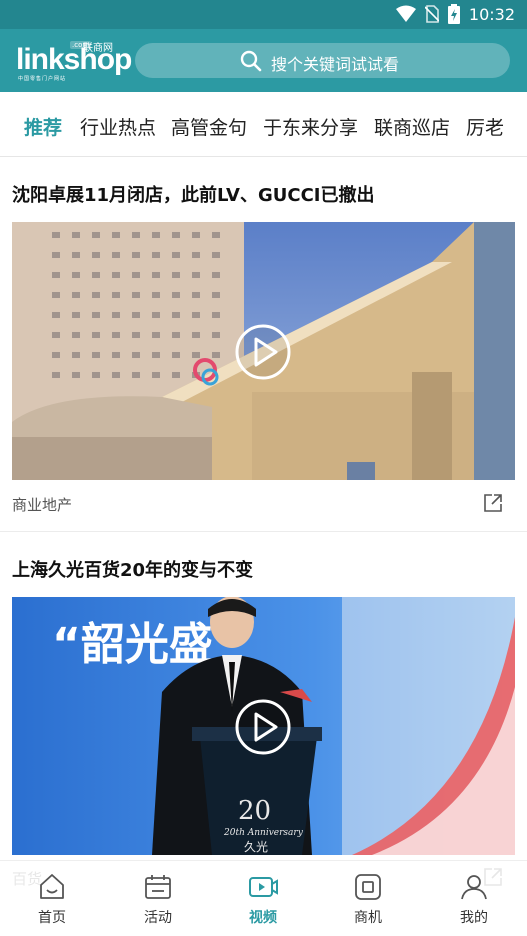 This screenshot has height=936, width=527. I want to click on linkshop-logo: .com 联商网 linkshop 中国零售门户网站, so click(74, 61).